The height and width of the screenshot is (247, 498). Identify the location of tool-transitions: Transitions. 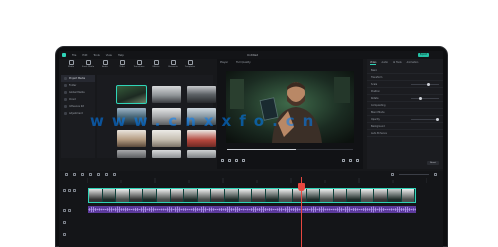
(139, 66).